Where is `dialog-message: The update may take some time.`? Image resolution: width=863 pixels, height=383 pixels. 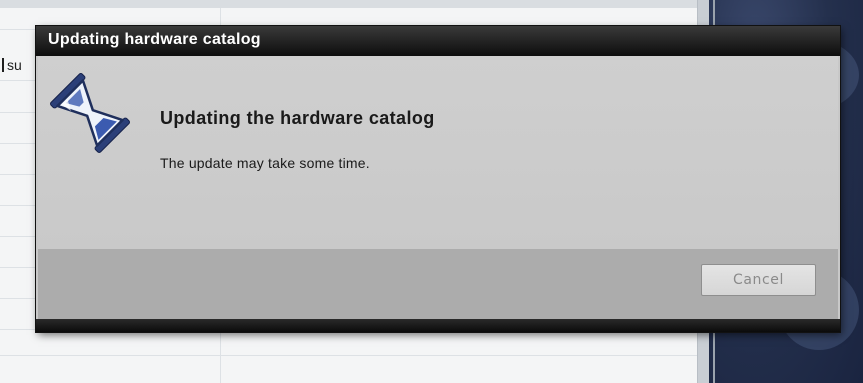 dialog-message: The update may take some time. is located at coordinates (265, 163).